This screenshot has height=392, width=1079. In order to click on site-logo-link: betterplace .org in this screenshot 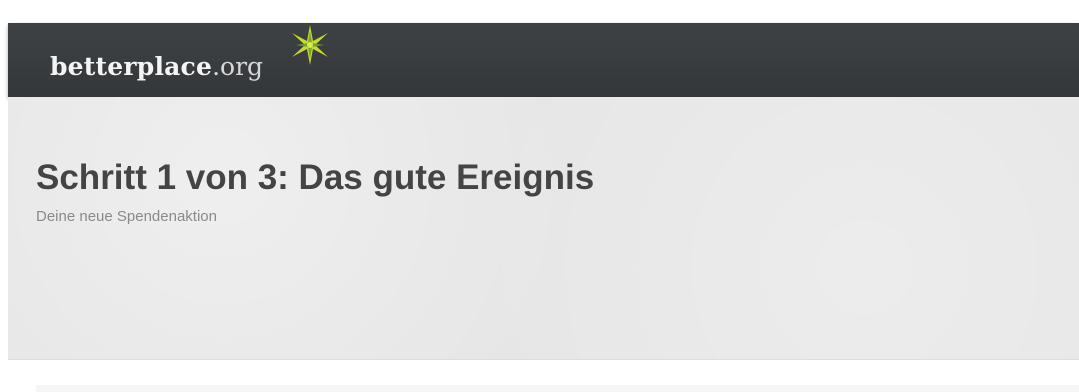, I will do `click(189, 58)`.